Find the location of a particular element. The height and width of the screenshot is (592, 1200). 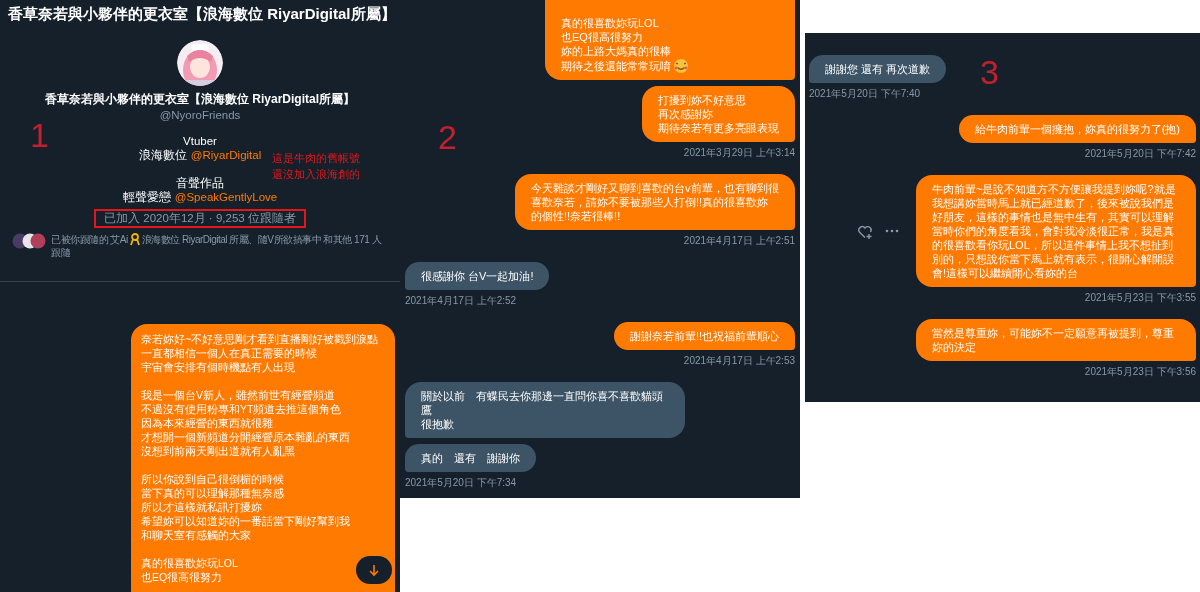

bio-text: 音聲作品 is located at coordinates (200, 182).